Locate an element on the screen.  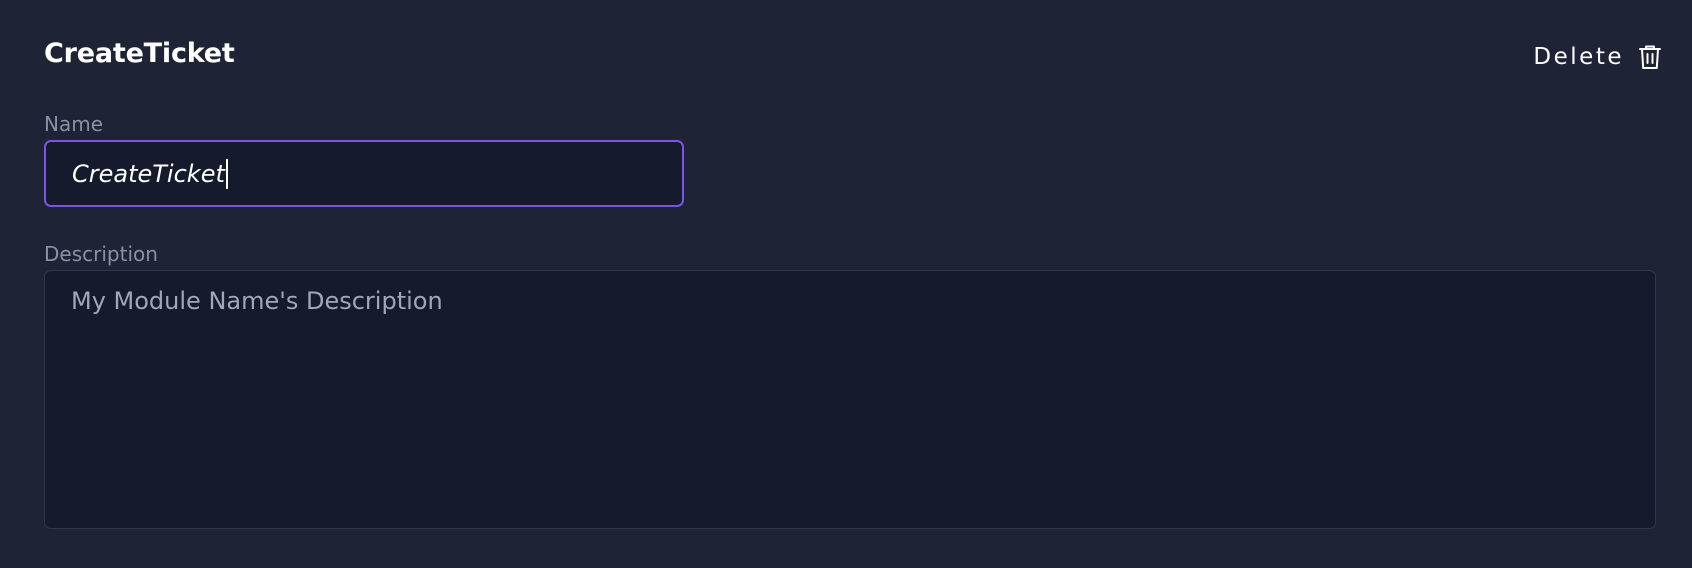
delete-button-label: Delete is located at coordinates (1578, 57).